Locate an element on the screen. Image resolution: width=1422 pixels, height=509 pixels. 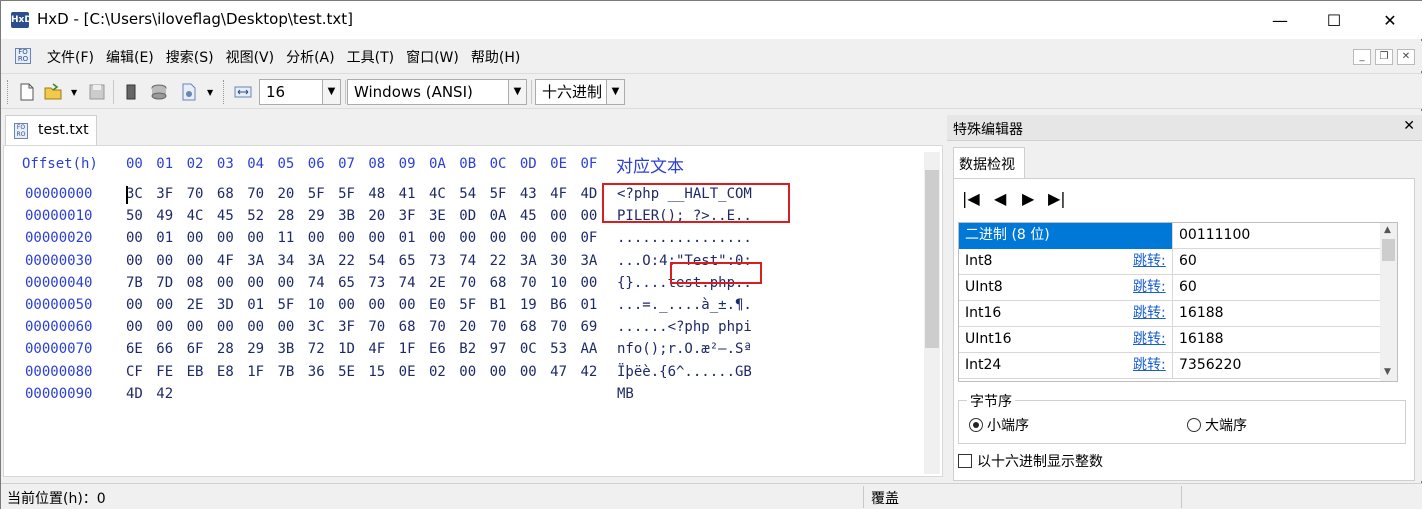
hex-byte: 3B is located at coordinates (353, 216).